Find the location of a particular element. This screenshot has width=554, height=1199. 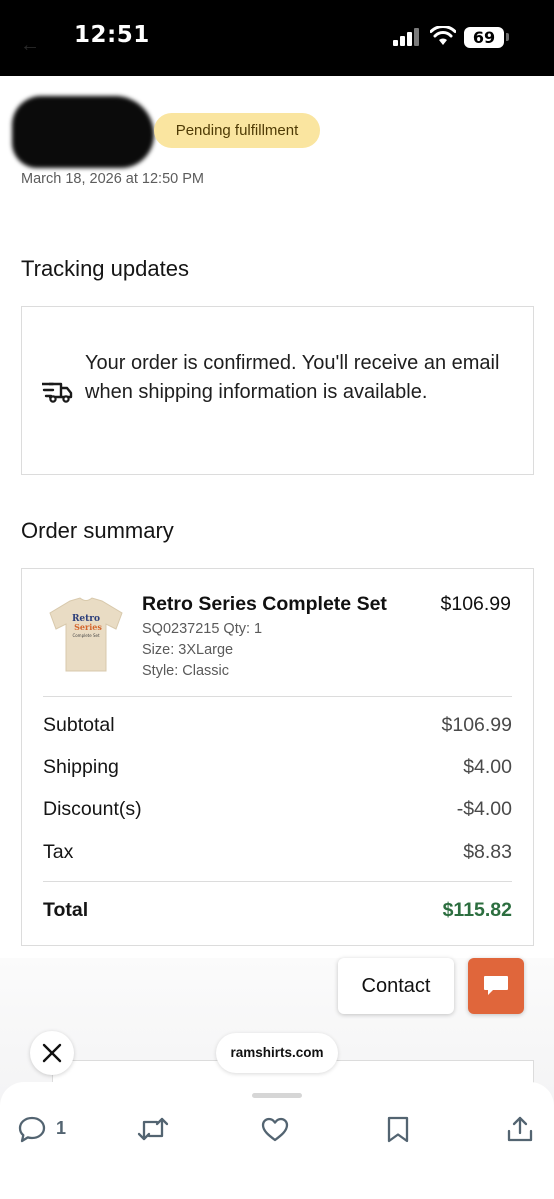

repost-button is located at coordinates (153, 1129).